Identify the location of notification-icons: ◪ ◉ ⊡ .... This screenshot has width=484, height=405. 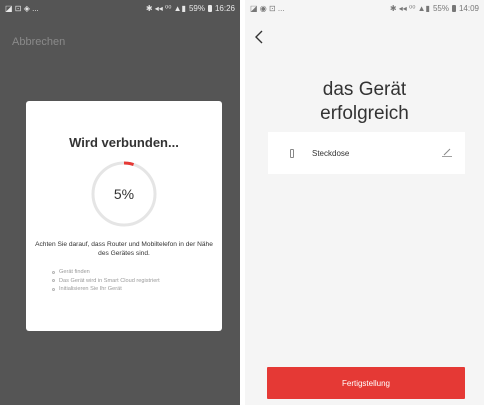
(267, 8).